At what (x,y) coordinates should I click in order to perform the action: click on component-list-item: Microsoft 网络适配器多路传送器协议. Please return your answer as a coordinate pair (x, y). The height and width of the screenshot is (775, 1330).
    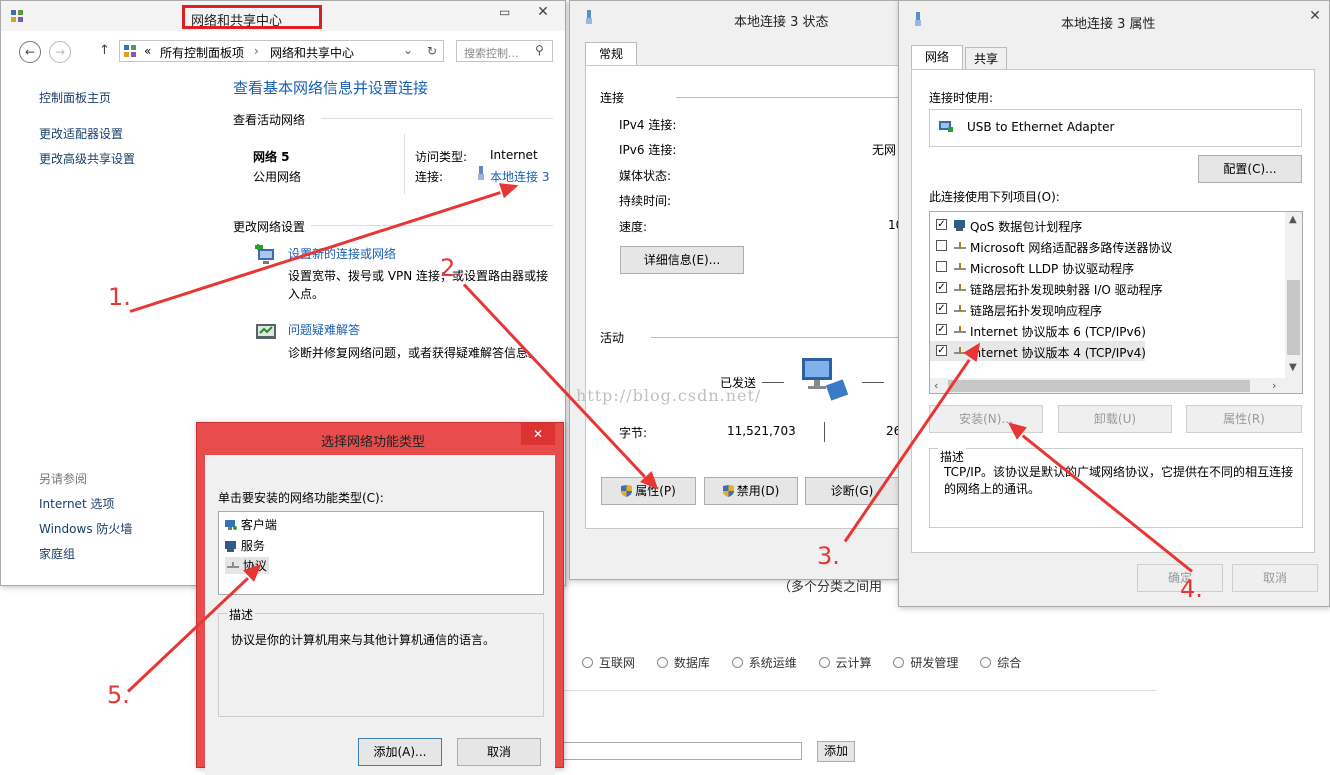
    Looking at the image, I should click on (1105, 246).